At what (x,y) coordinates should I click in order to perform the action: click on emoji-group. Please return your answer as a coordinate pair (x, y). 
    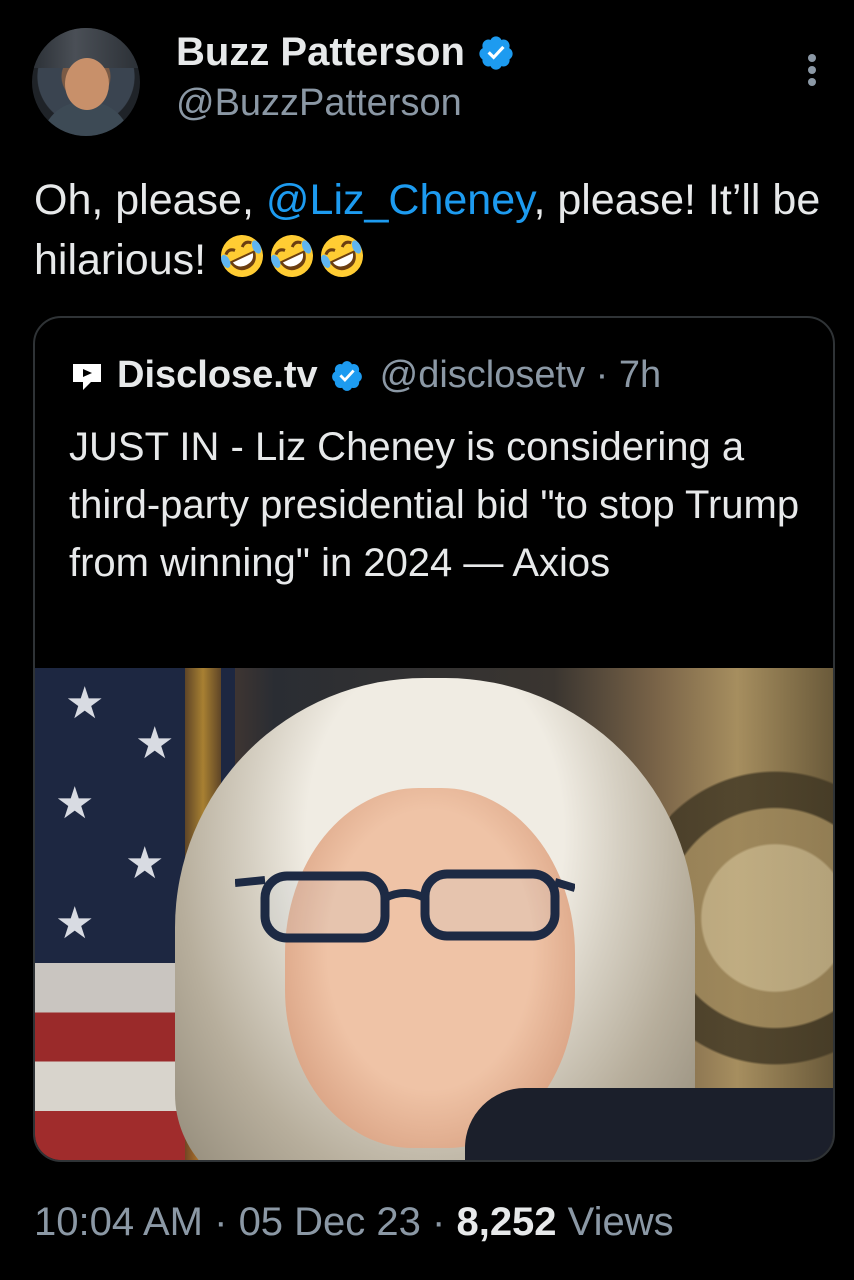
    Looking at the image, I should click on (292, 256).